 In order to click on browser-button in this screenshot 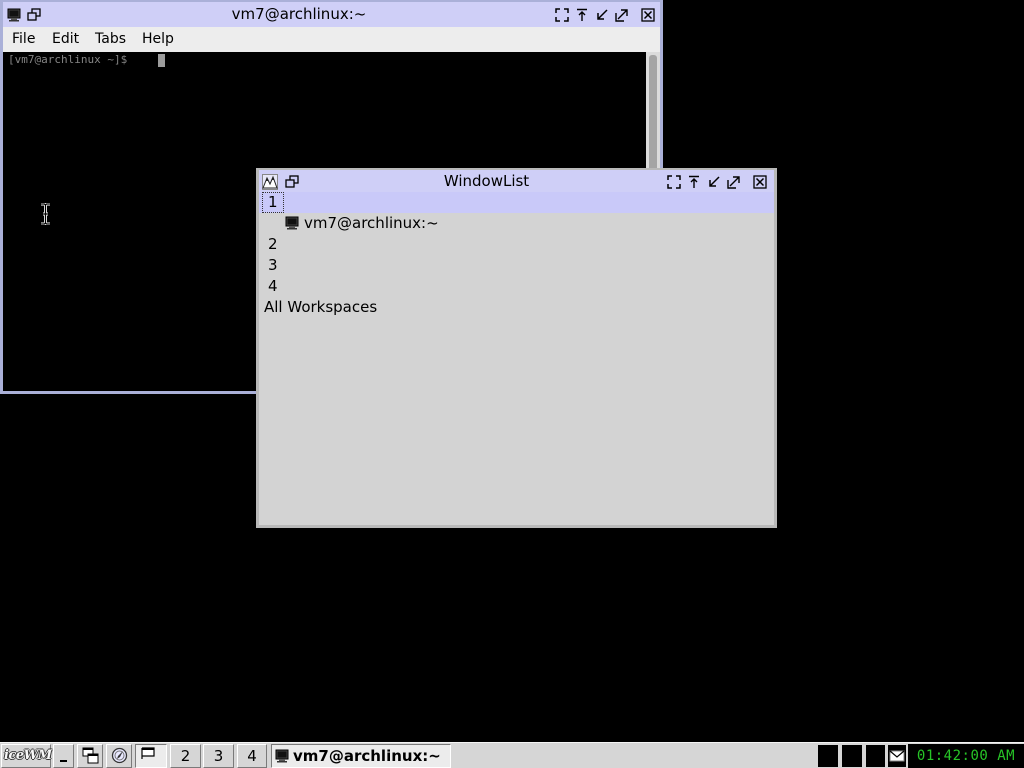, I will do `click(119, 756)`.